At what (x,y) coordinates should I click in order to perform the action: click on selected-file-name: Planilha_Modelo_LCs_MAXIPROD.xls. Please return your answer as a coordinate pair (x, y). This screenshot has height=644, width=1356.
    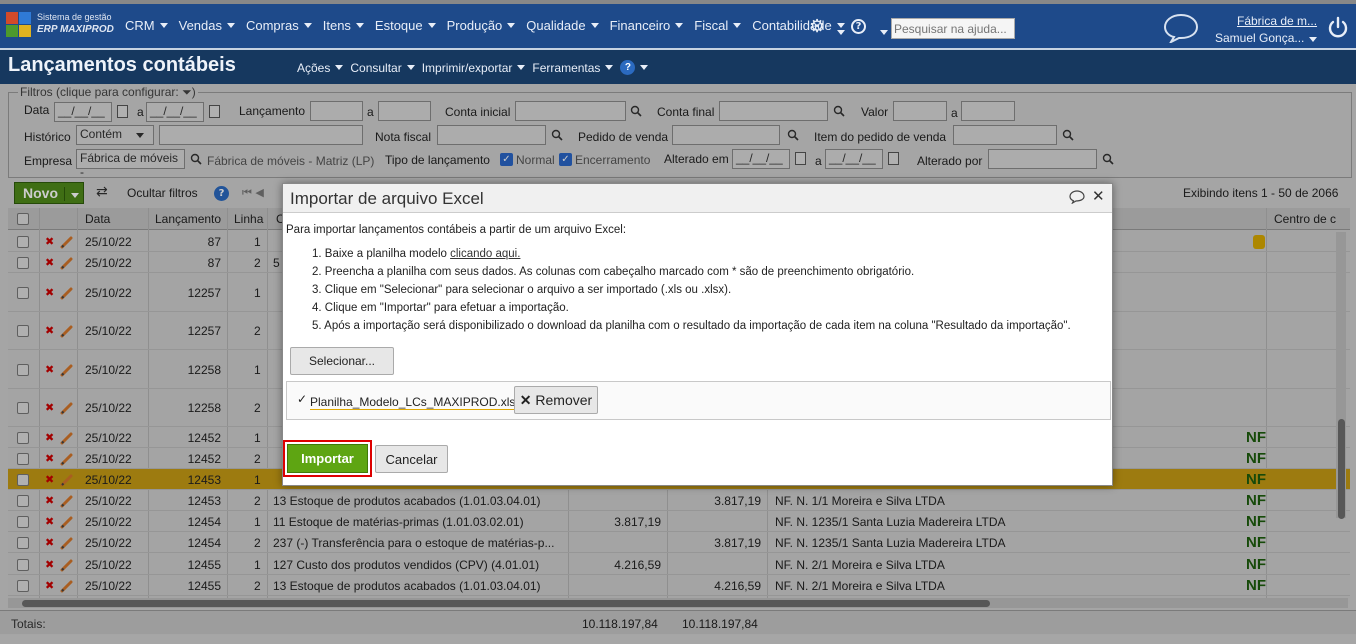
    Looking at the image, I should click on (413, 402).